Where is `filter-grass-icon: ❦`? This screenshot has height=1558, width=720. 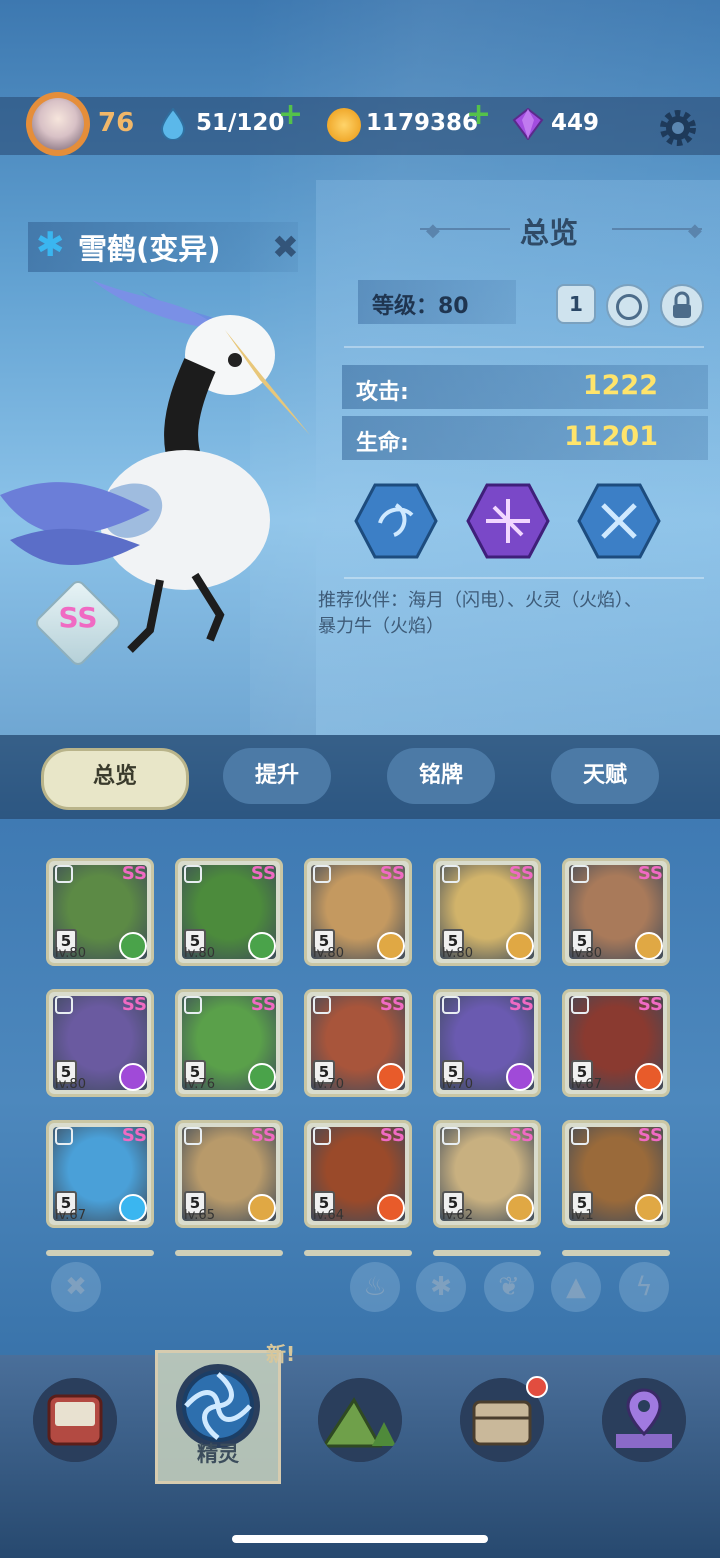
filter-grass-icon: ❦ is located at coordinates (509, 1287).